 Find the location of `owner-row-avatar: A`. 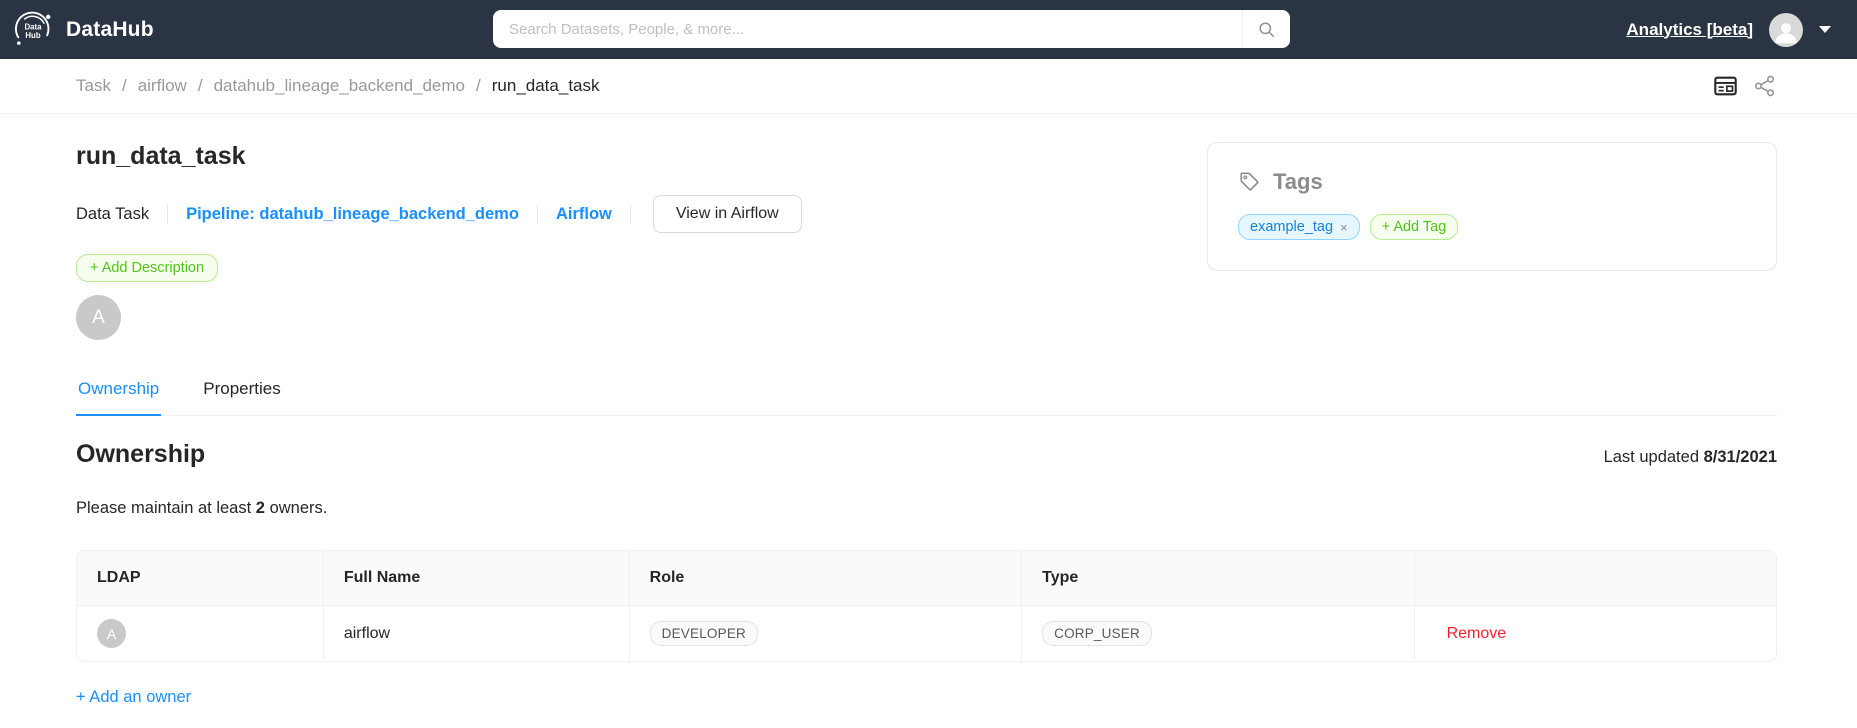

owner-row-avatar: A is located at coordinates (111, 633).